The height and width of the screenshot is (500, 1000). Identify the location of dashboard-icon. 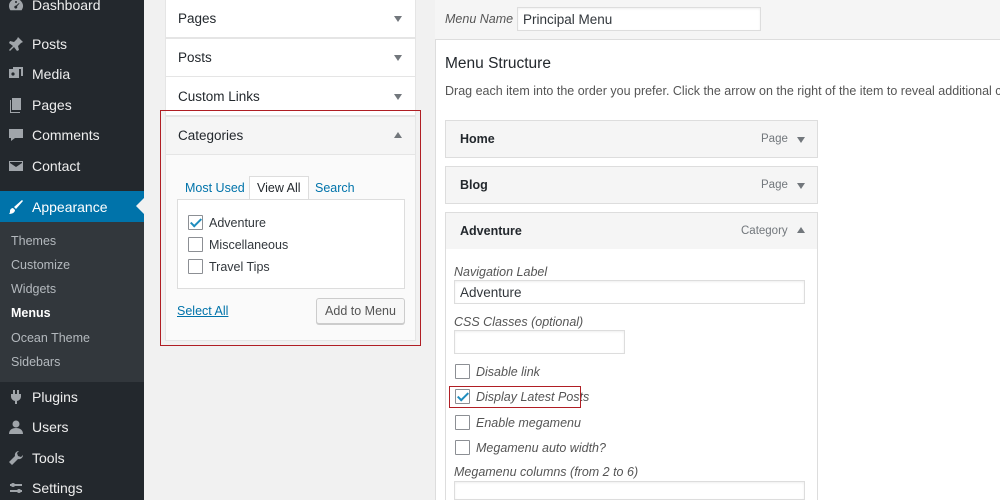
(16, 6).